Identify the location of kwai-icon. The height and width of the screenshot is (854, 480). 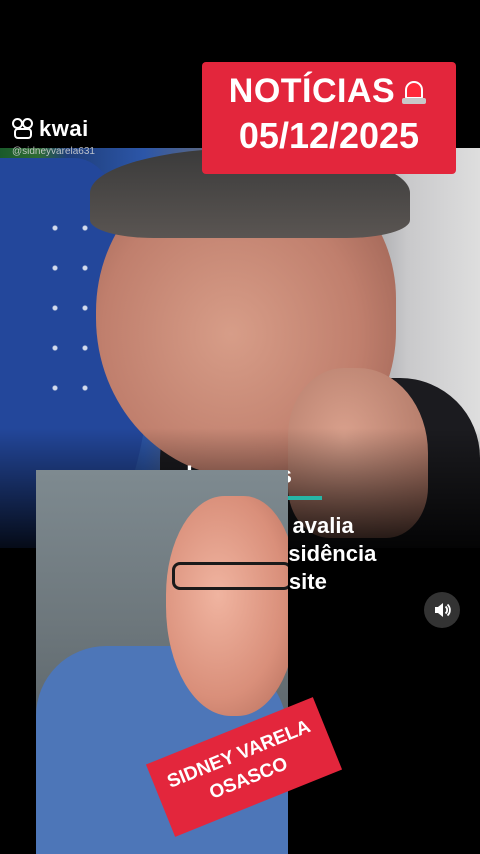
(23, 129).